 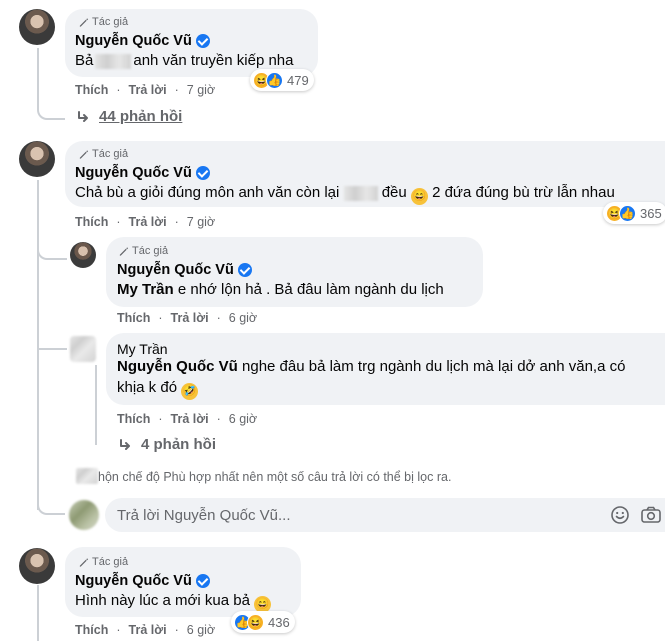 I want to click on reaction-summary: 👍 😆 436, so click(x=263, y=622).